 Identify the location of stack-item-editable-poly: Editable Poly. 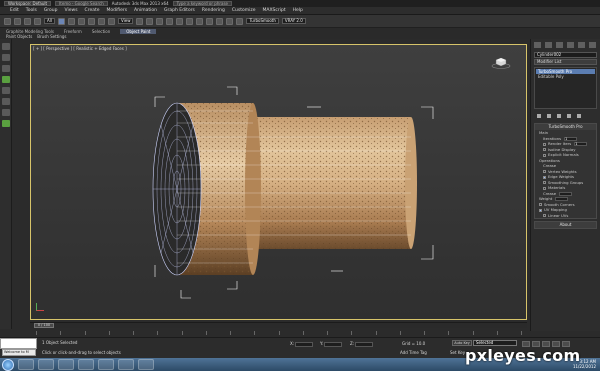
(565, 76).